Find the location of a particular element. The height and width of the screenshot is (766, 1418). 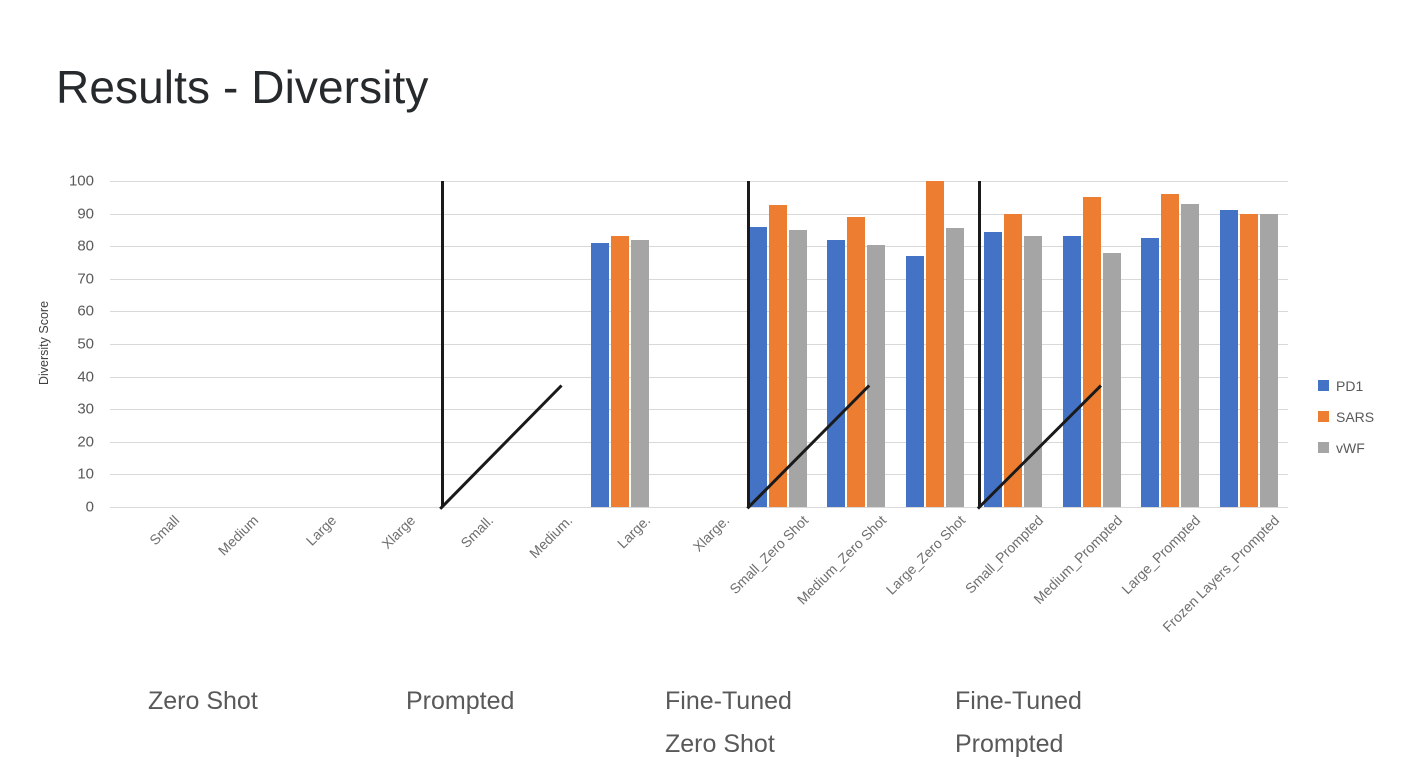

legend-item-sars: SARS is located at coordinates (1346, 416).